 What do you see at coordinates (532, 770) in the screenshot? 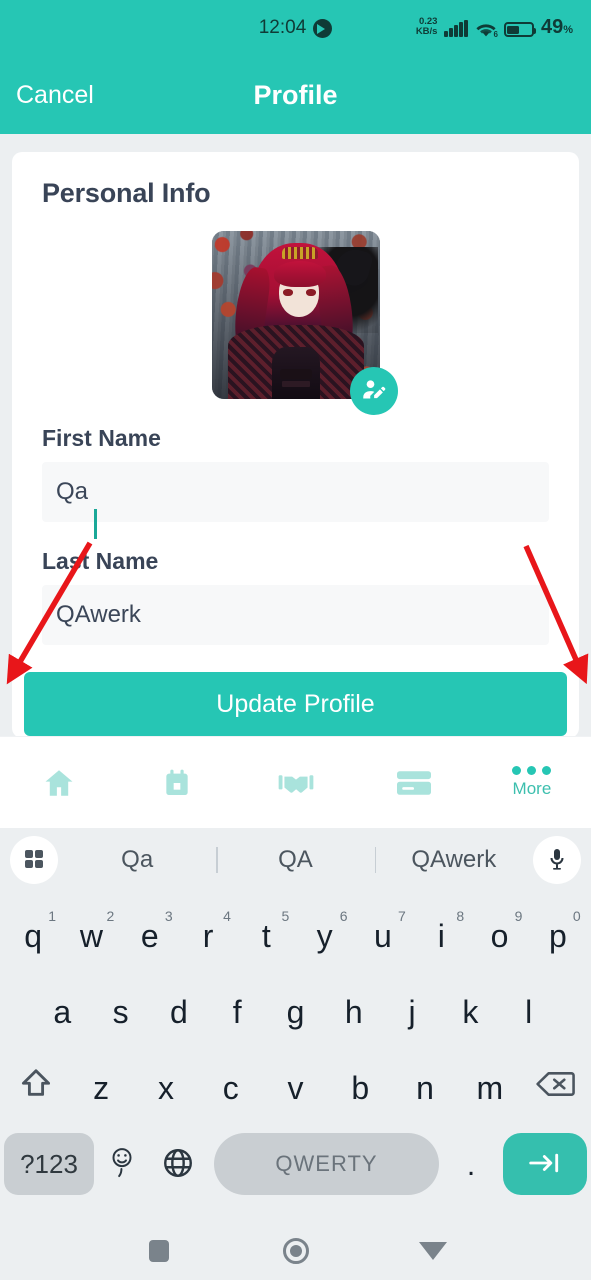
I see `more-dots-icon` at bounding box center [532, 770].